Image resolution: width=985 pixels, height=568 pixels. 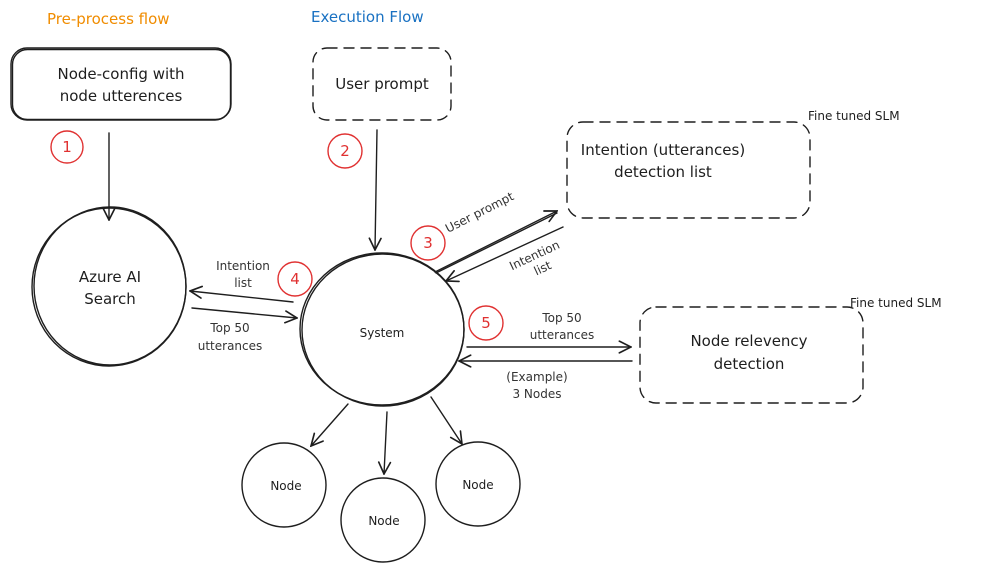 What do you see at coordinates (110, 277) in the screenshot?
I see `azure-search-label-line1: Azure AI` at bounding box center [110, 277].